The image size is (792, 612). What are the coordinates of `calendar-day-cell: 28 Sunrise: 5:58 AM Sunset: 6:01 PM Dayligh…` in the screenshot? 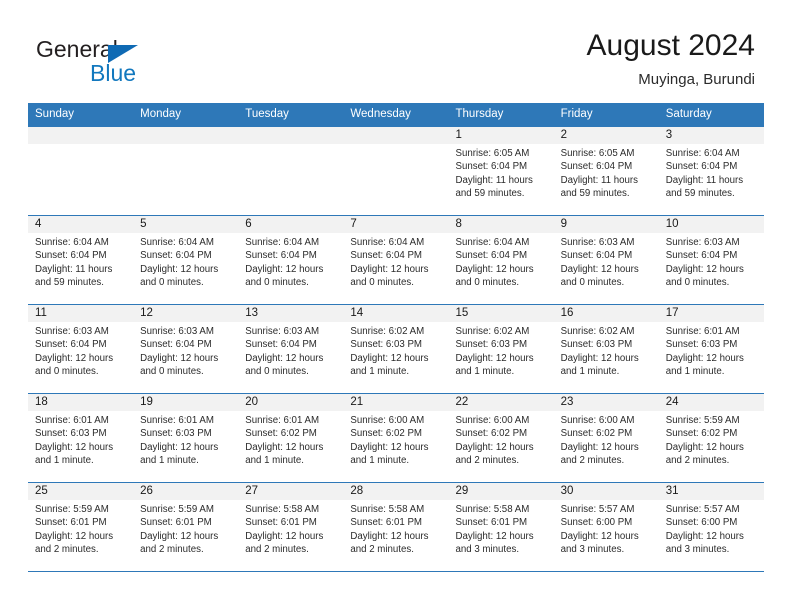 It's located at (396, 527).